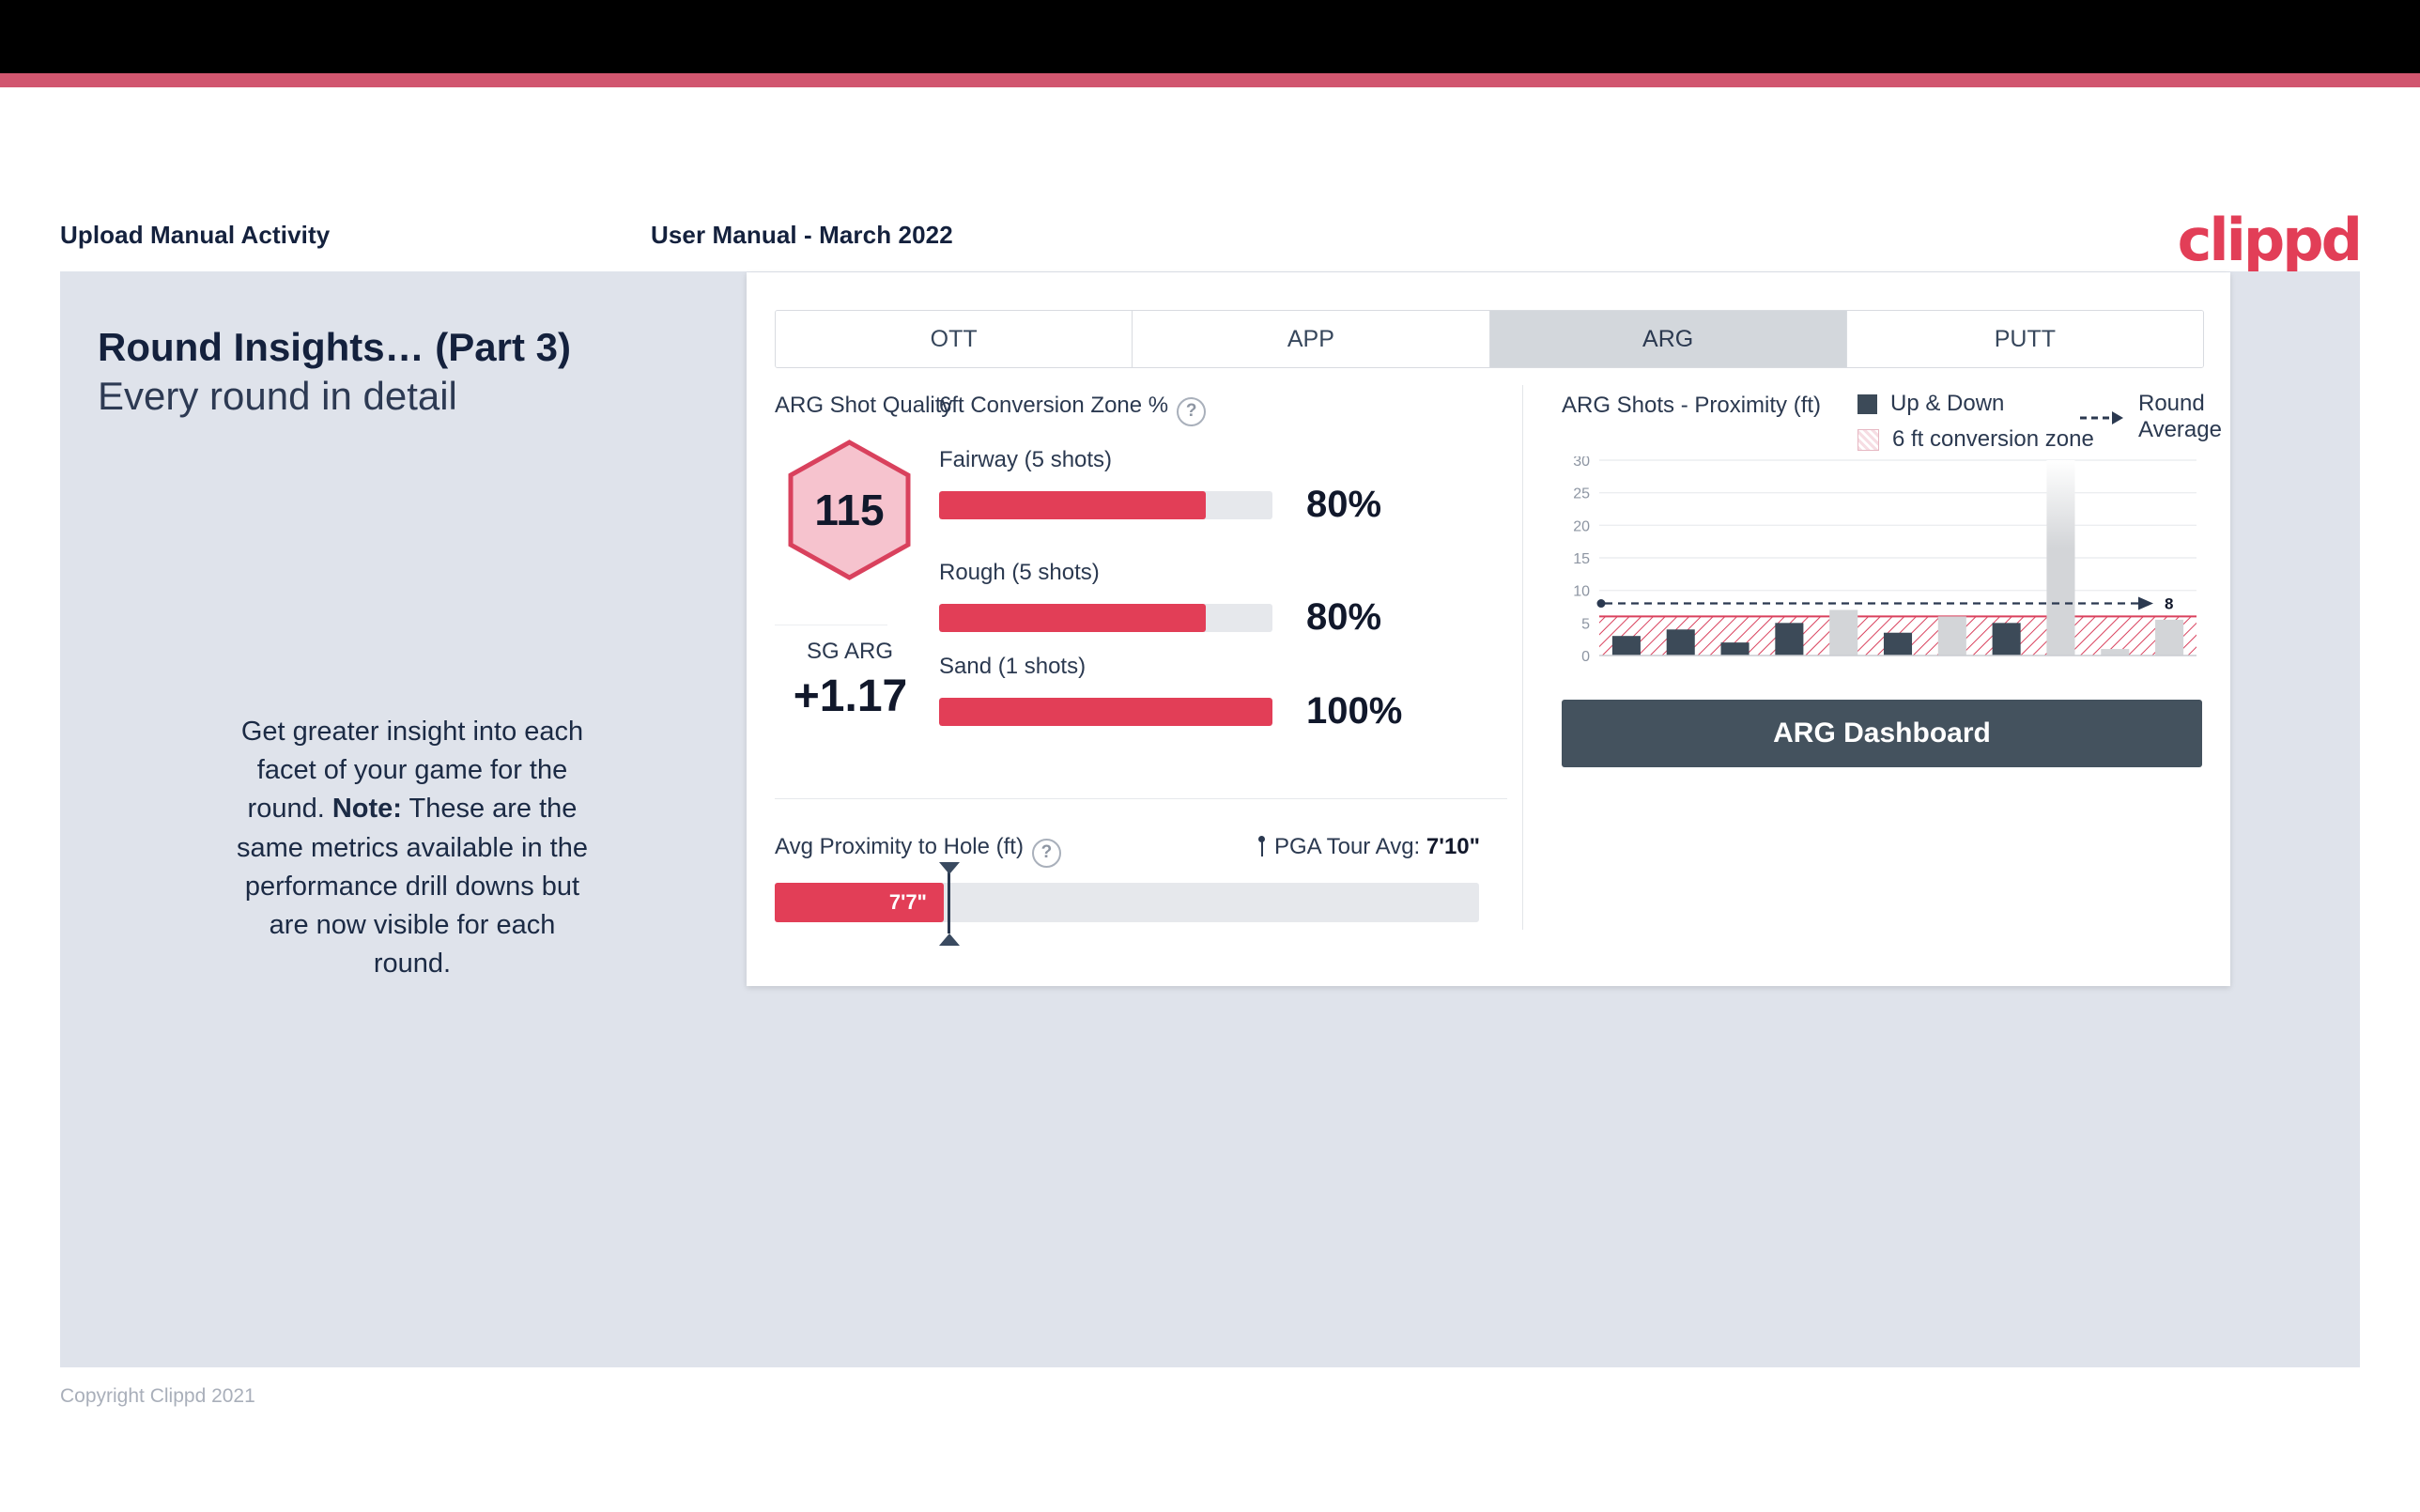 Image resolution: width=2420 pixels, height=1512 pixels. Describe the element at coordinates (1867, 404) in the screenshot. I see `dark-square-icon` at that location.